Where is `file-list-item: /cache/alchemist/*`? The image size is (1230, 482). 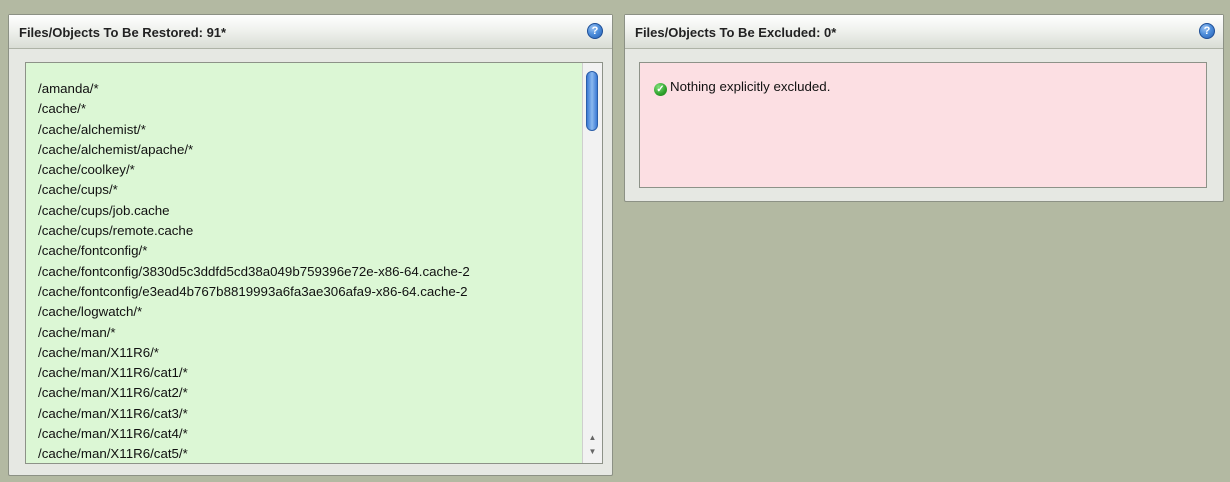 file-list-item: /cache/alchemist/* is located at coordinates (92, 129).